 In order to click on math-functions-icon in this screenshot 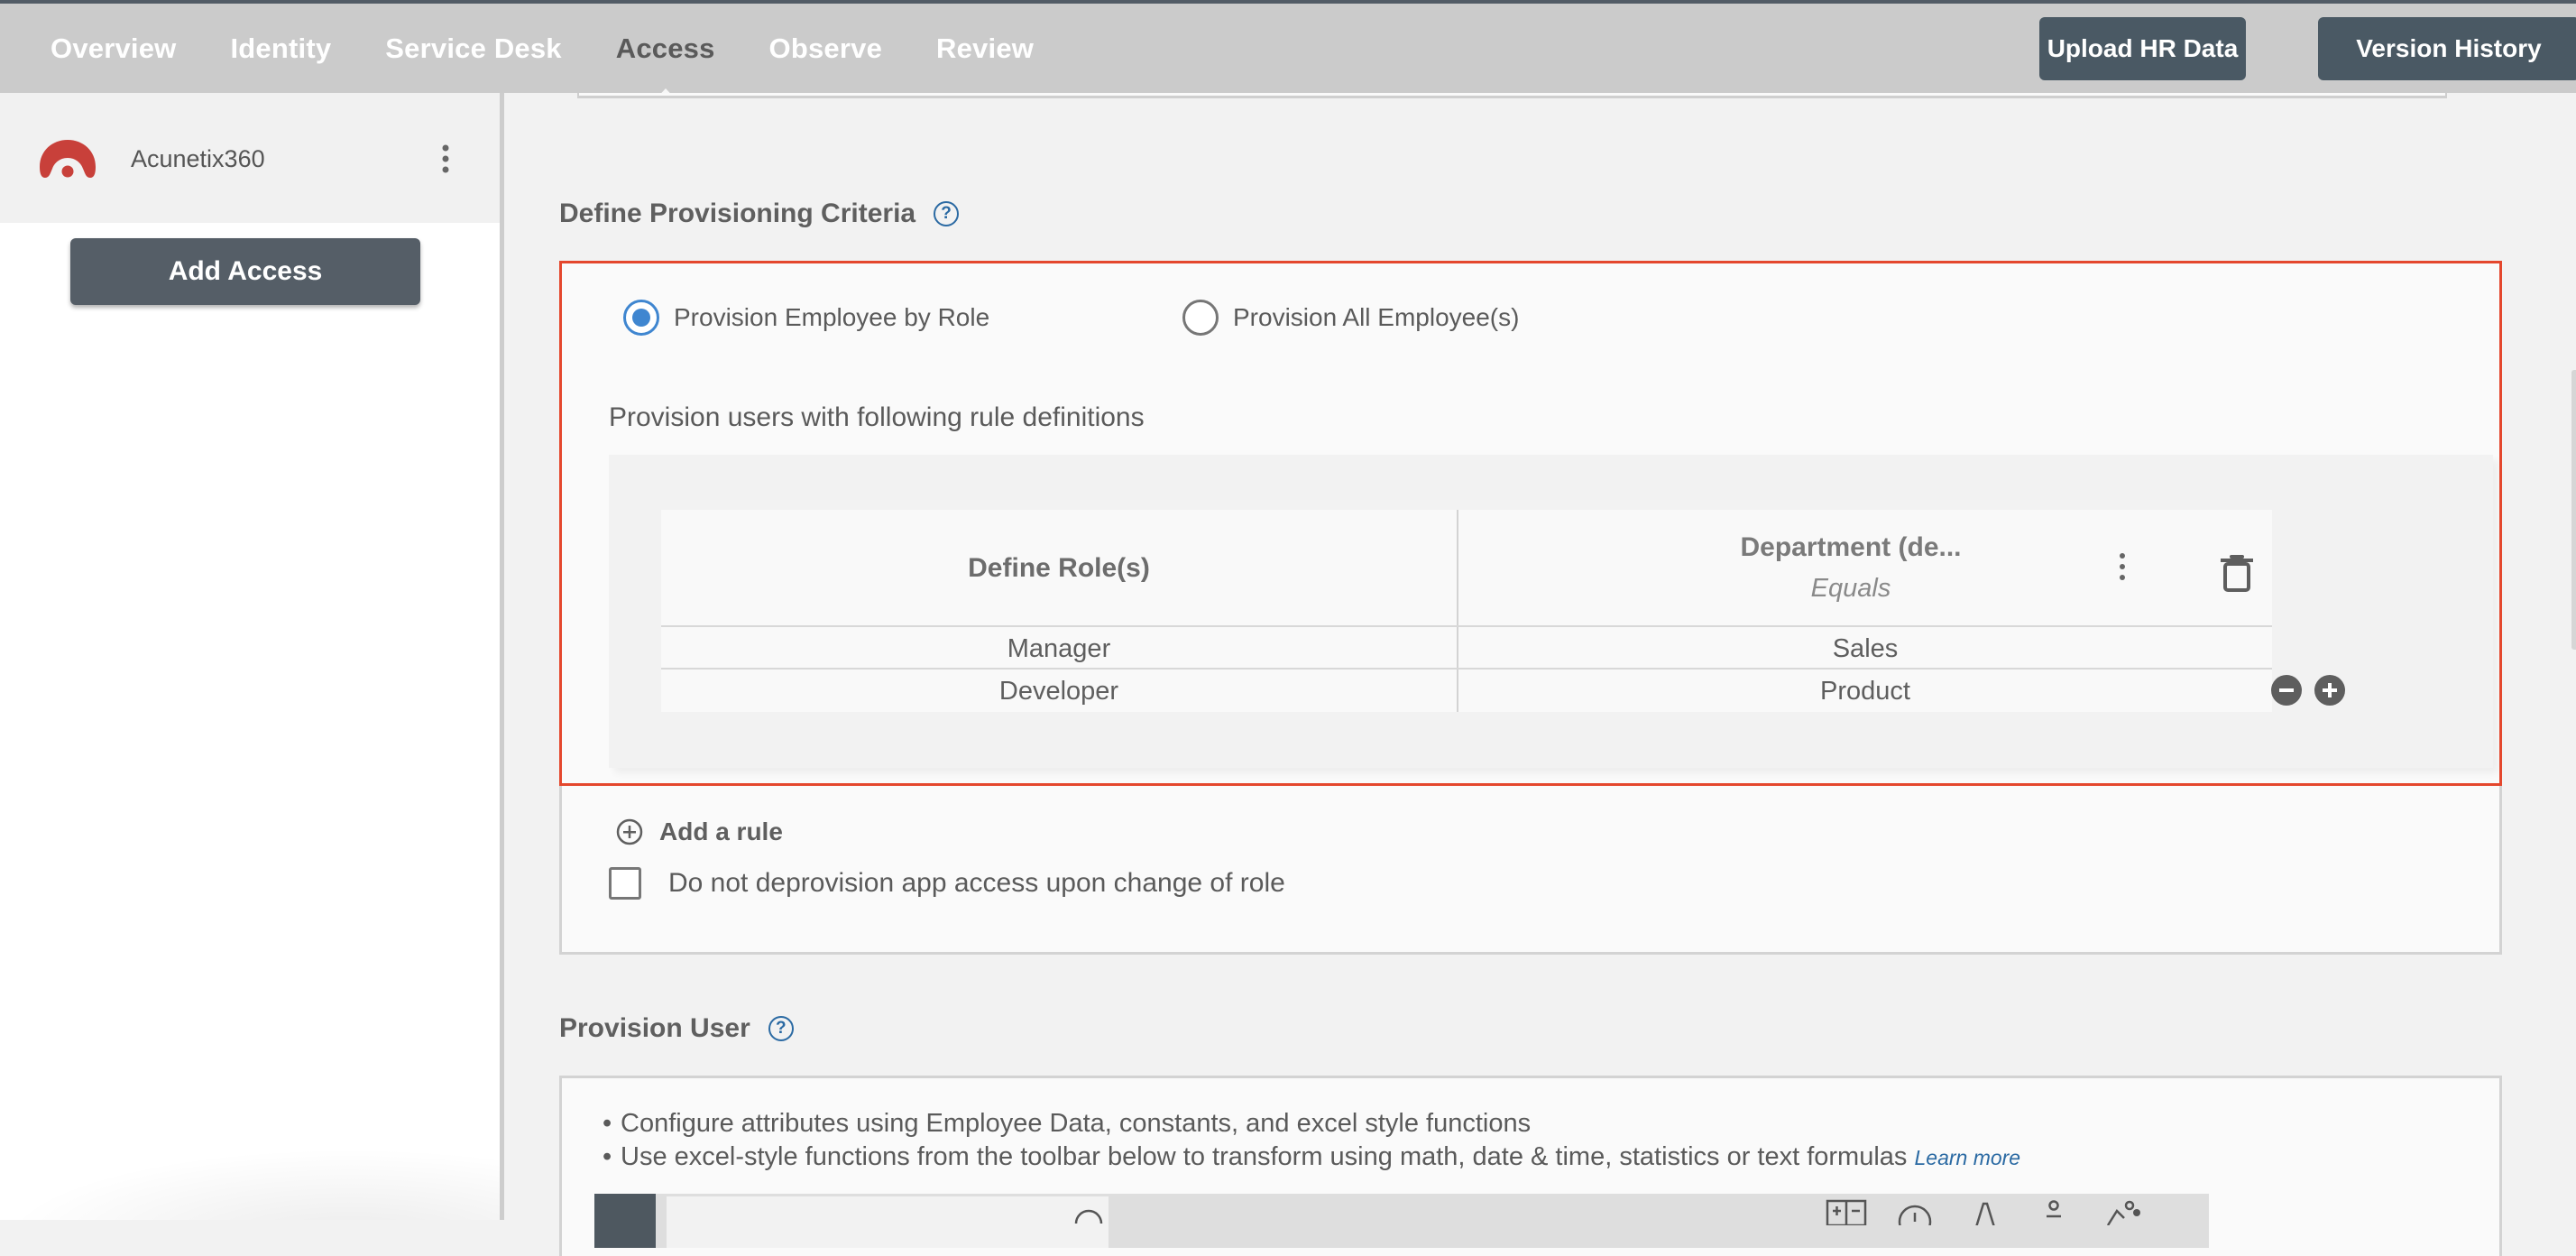, I will do `click(1846, 1211)`.